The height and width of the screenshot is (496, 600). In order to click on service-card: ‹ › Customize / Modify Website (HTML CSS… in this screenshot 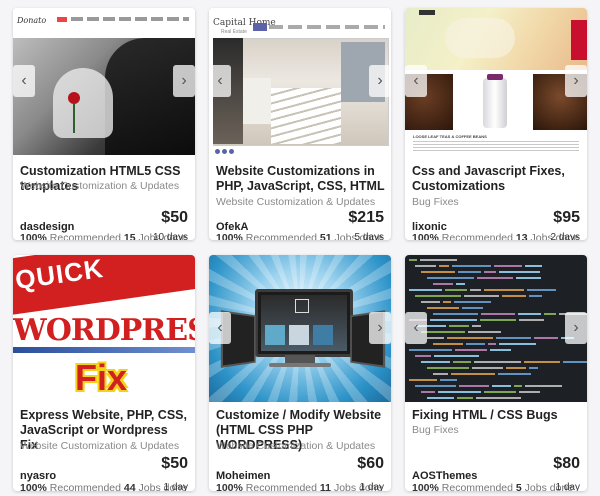, I will do `click(300, 373)`.